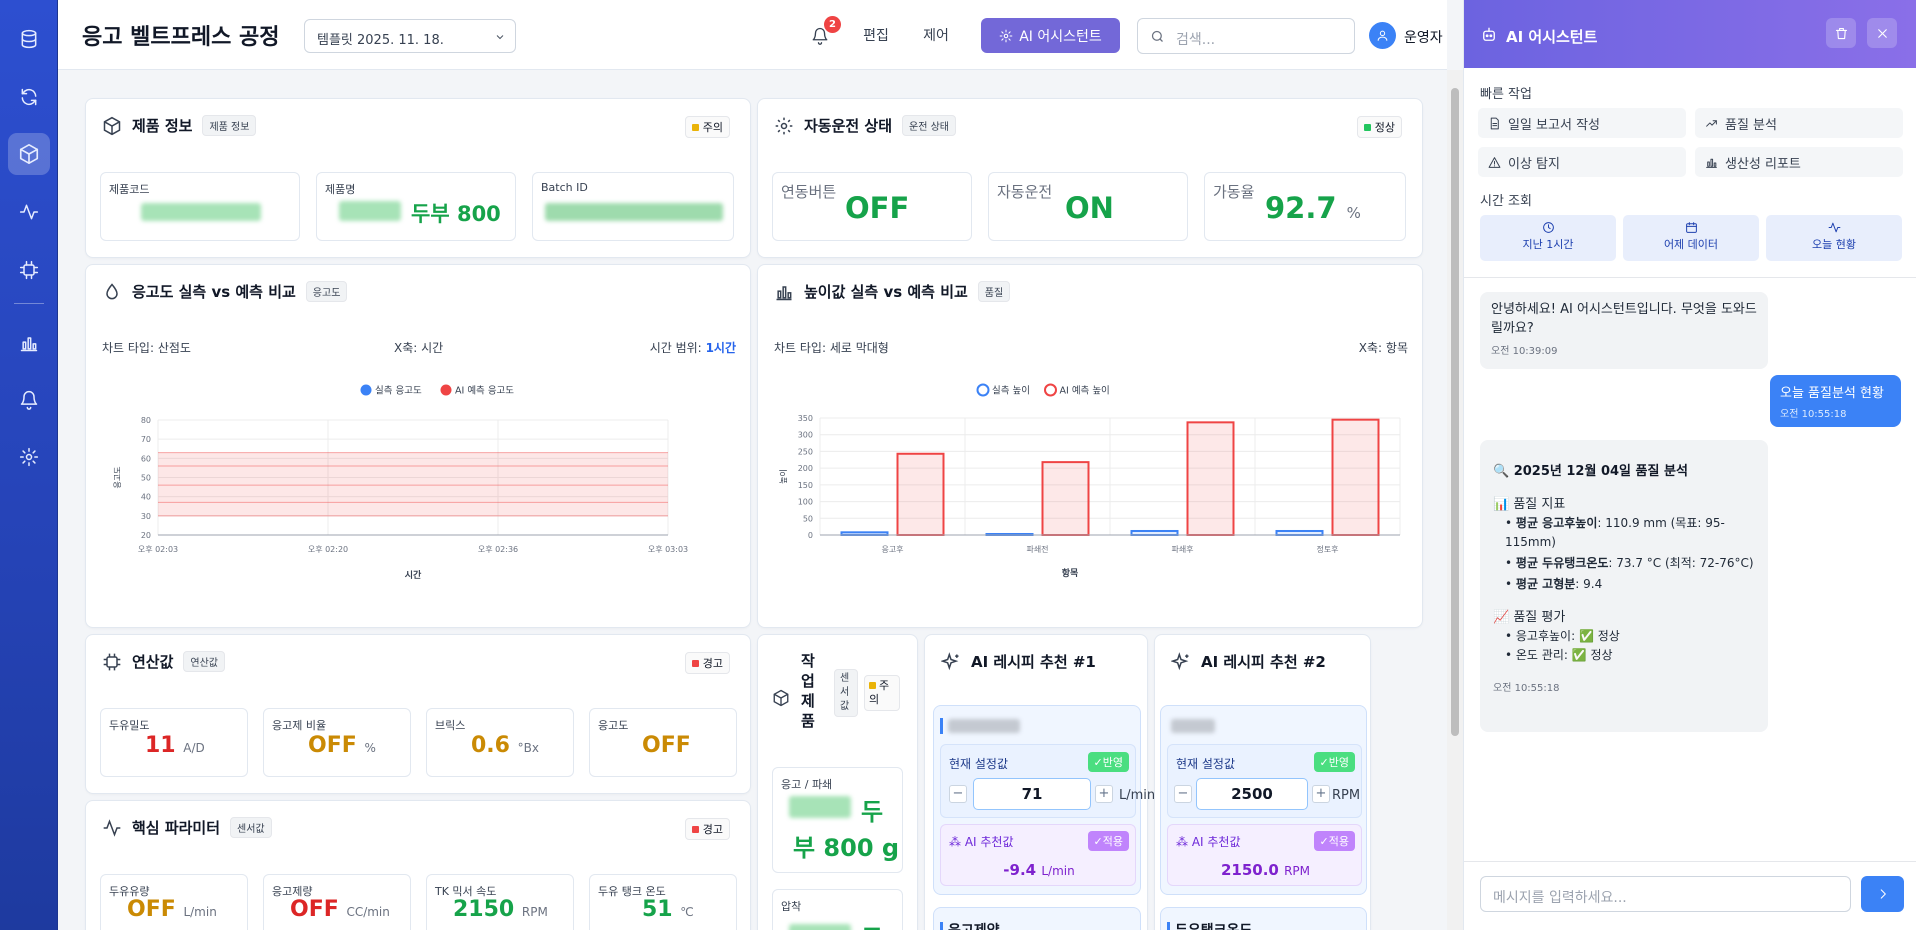 This screenshot has height=930, width=1916. I want to click on time-query-last-hour: 지난 1시간, so click(1548, 238).